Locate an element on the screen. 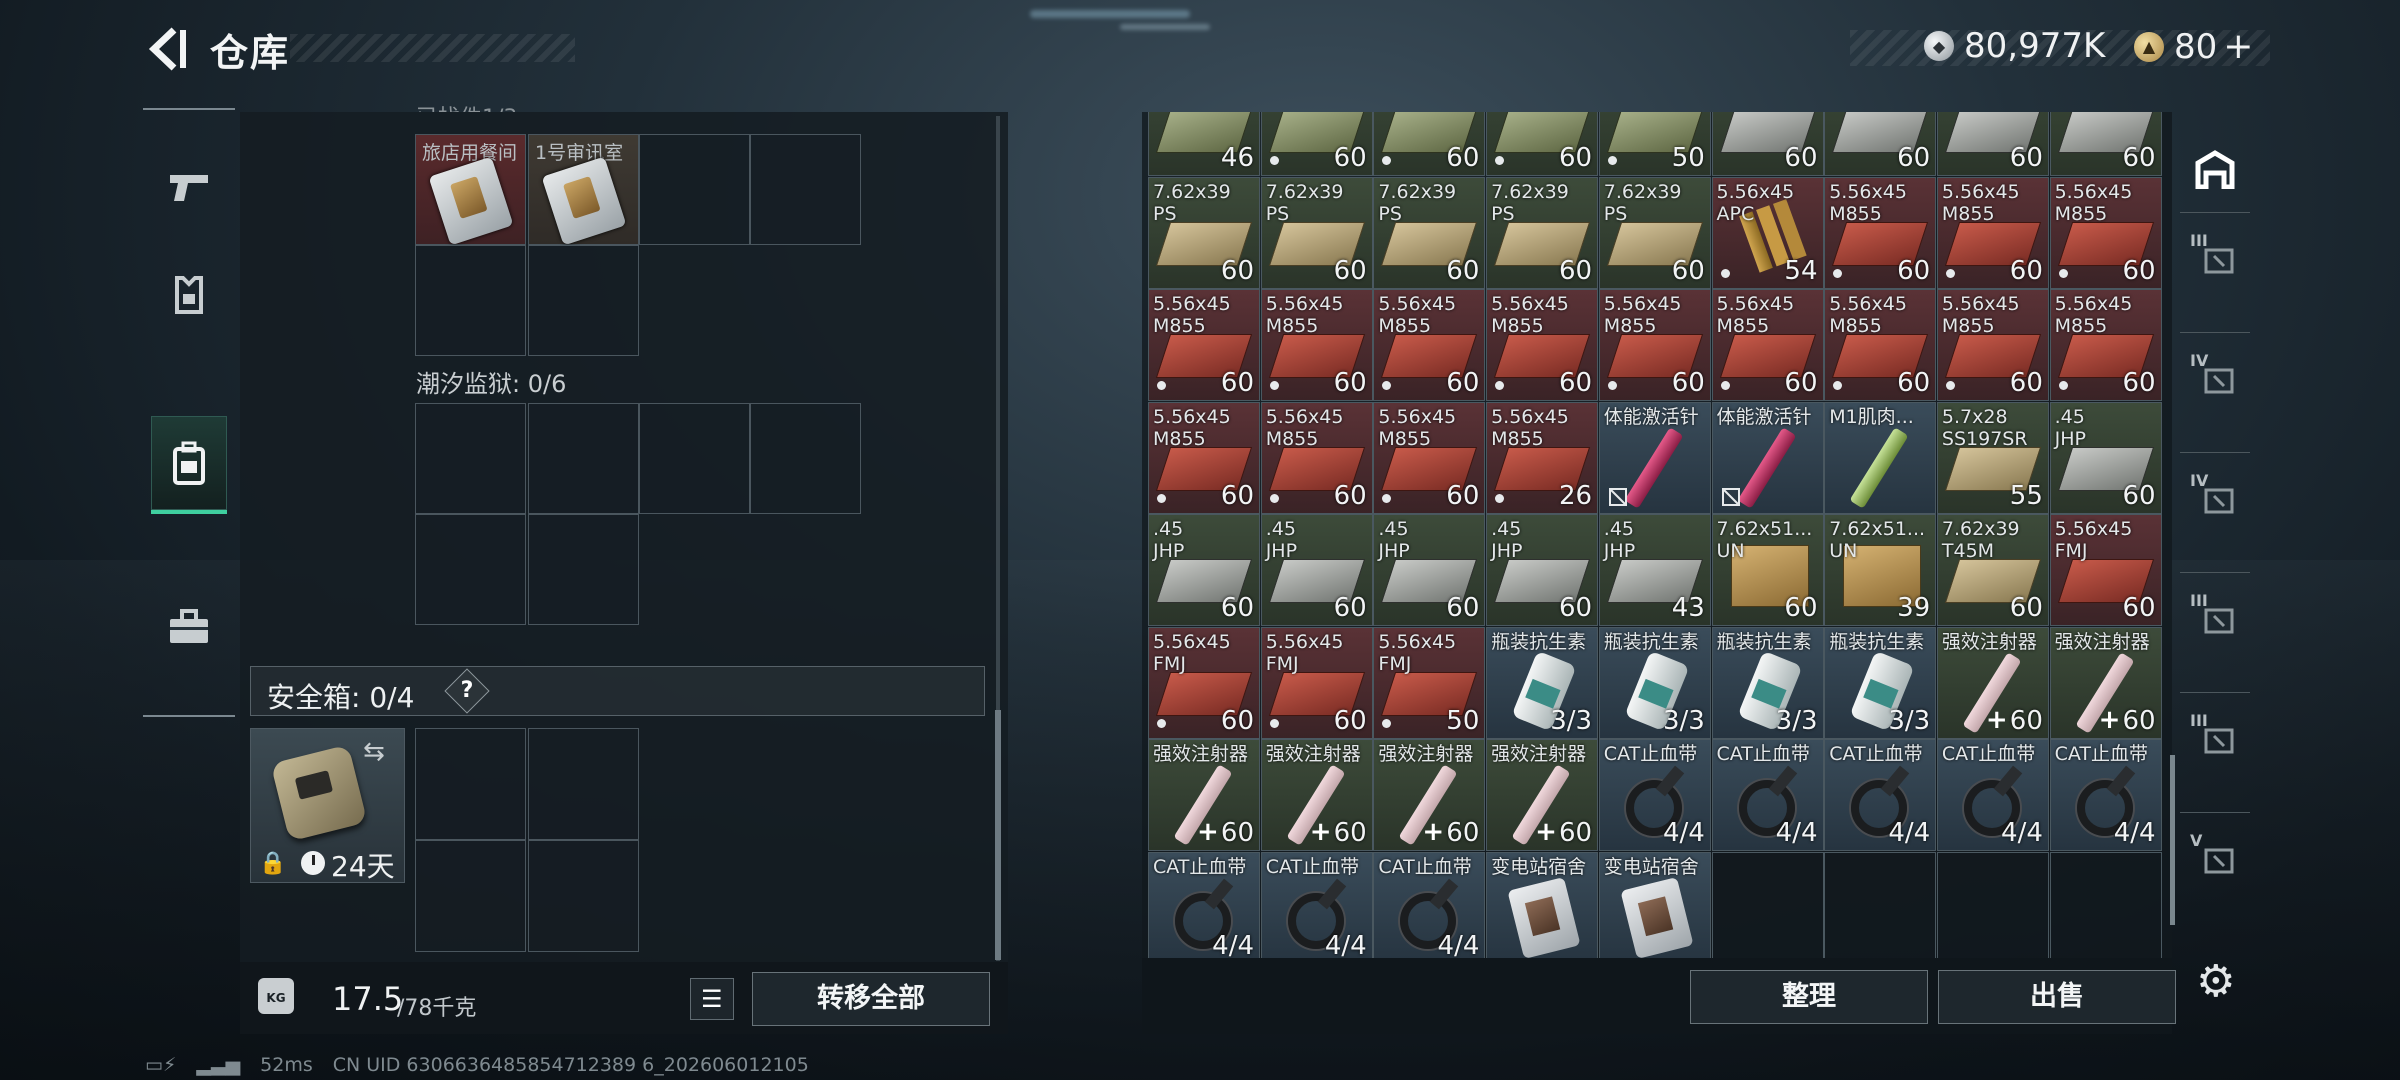 The image size is (2400, 1080). sell-button: 出售 is located at coordinates (2057, 997).